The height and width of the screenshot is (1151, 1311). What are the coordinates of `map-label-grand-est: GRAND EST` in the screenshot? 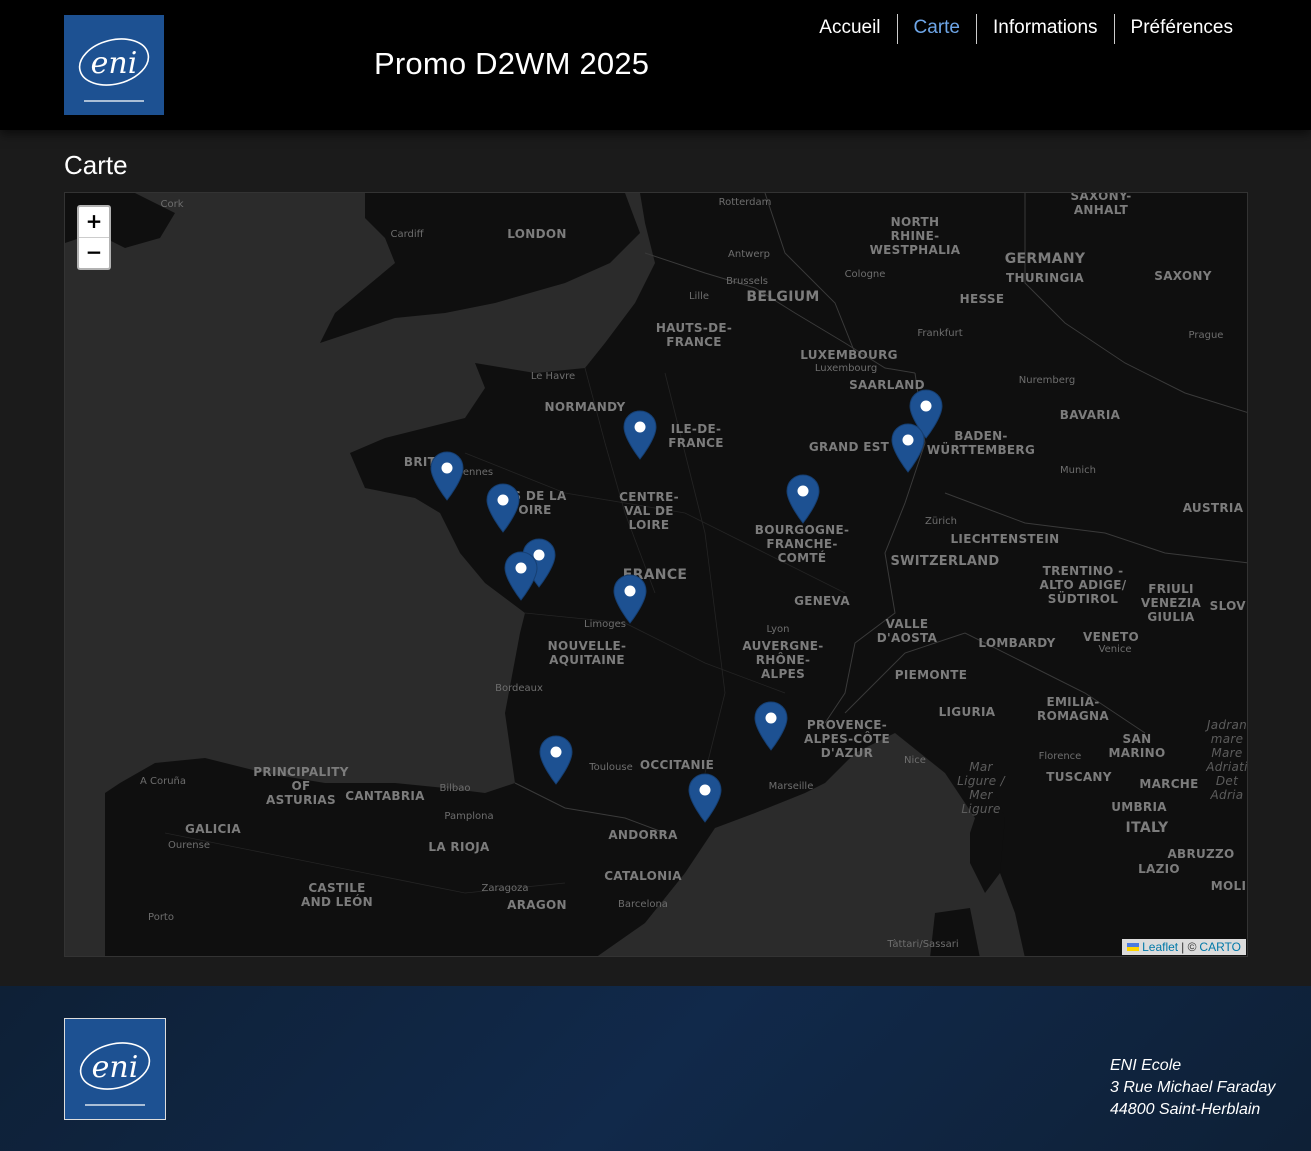 It's located at (849, 447).